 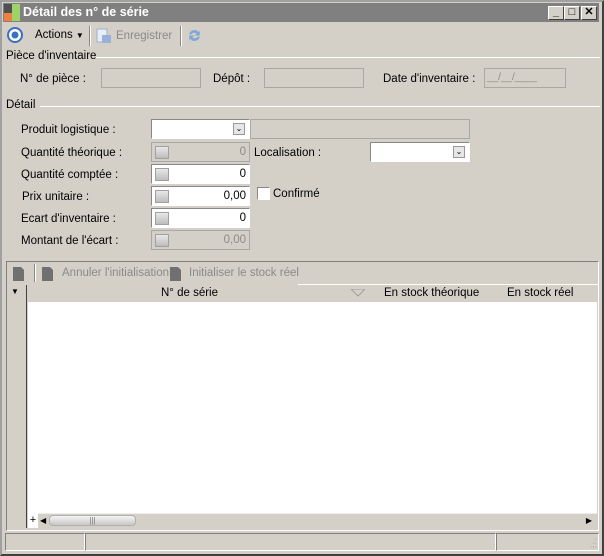 What do you see at coordinates (189, 293) in the screenshot?
I see `column-header-serial: N° de série` at bounding box center [189, 293].